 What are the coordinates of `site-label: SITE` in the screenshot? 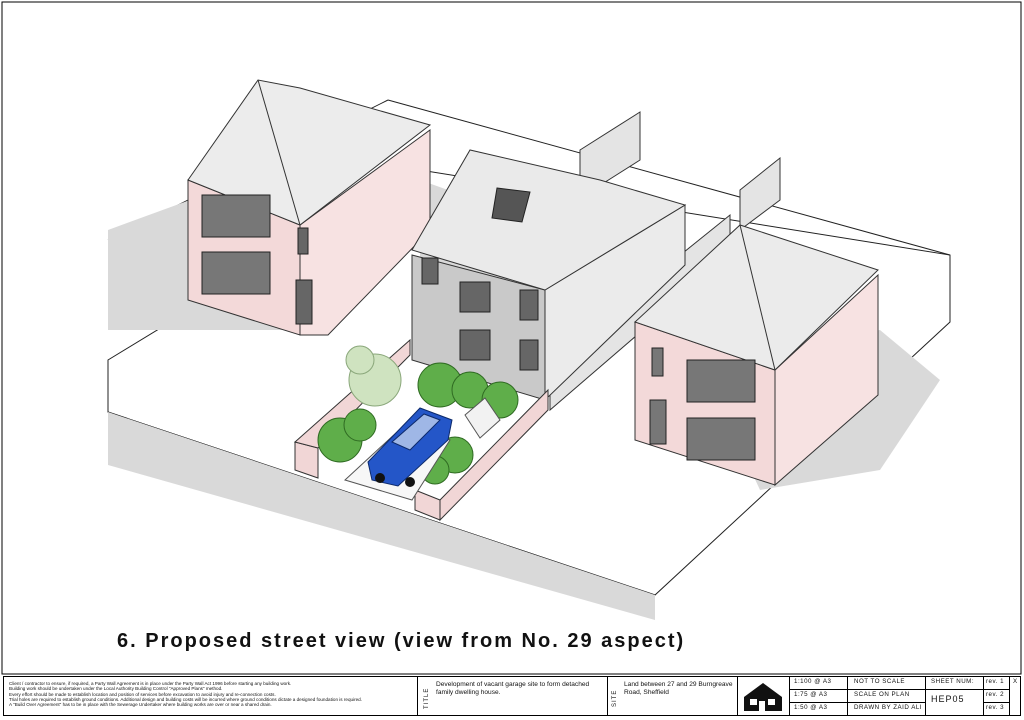 It's located at (615, 698).